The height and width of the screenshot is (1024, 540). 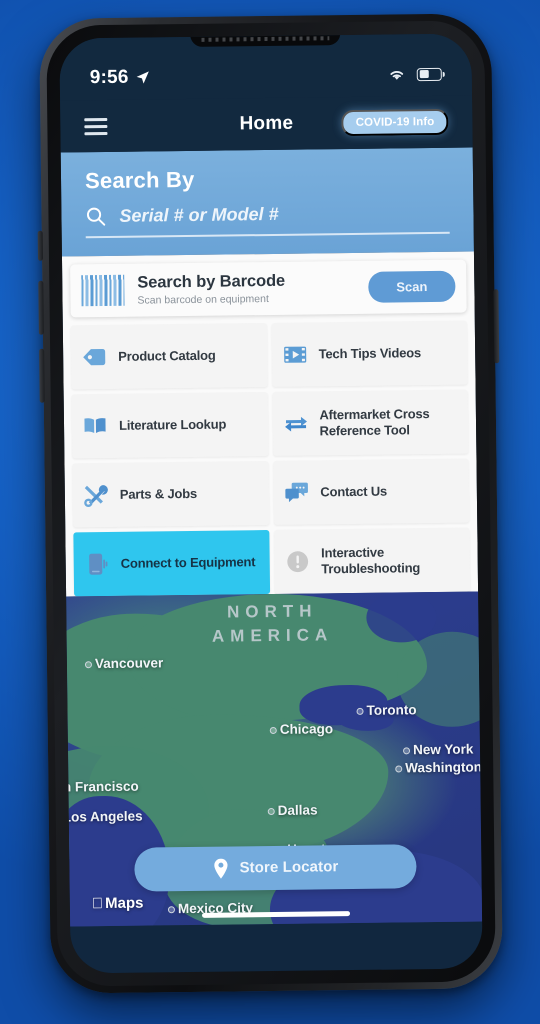 I want to click on tile-label: Contact Us, so click(x=354, y=491).